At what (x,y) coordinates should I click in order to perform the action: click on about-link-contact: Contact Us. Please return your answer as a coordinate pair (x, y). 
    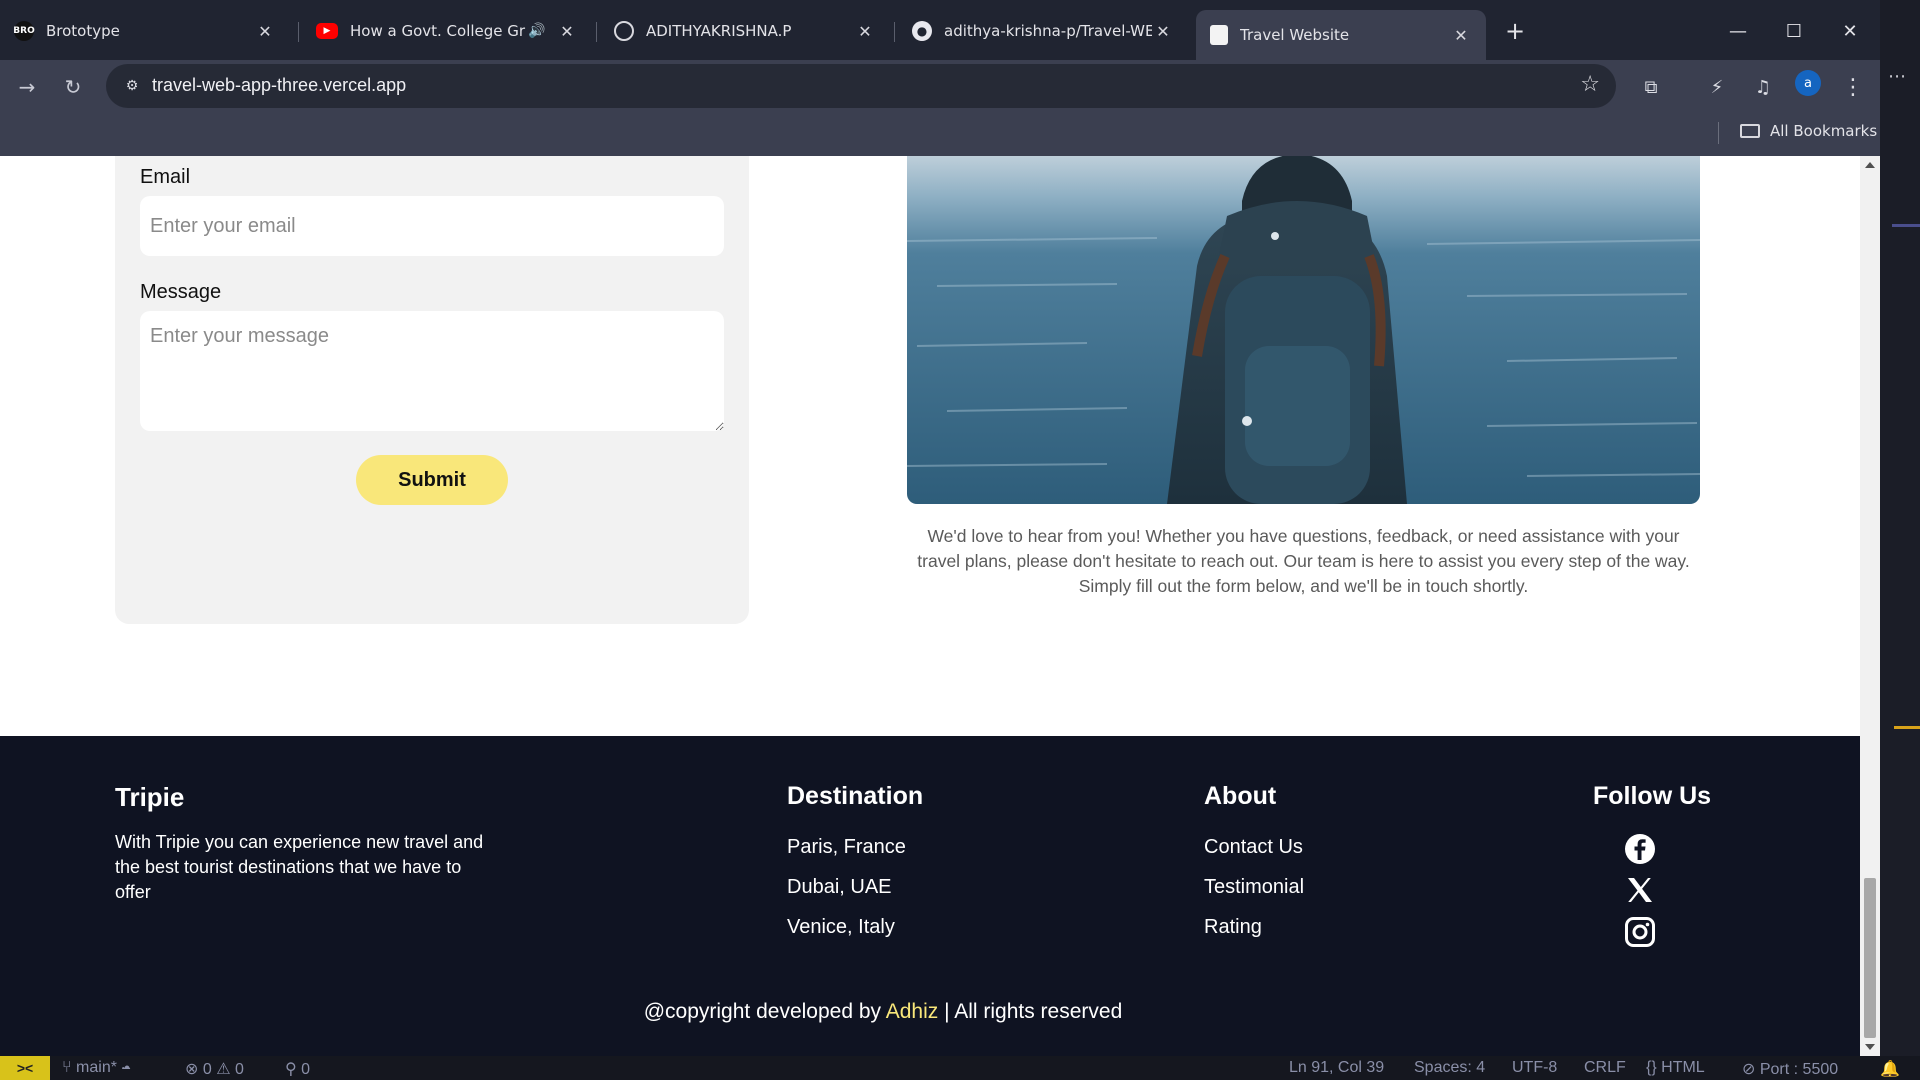
    Looking at the image, I should click on (1253, 847).